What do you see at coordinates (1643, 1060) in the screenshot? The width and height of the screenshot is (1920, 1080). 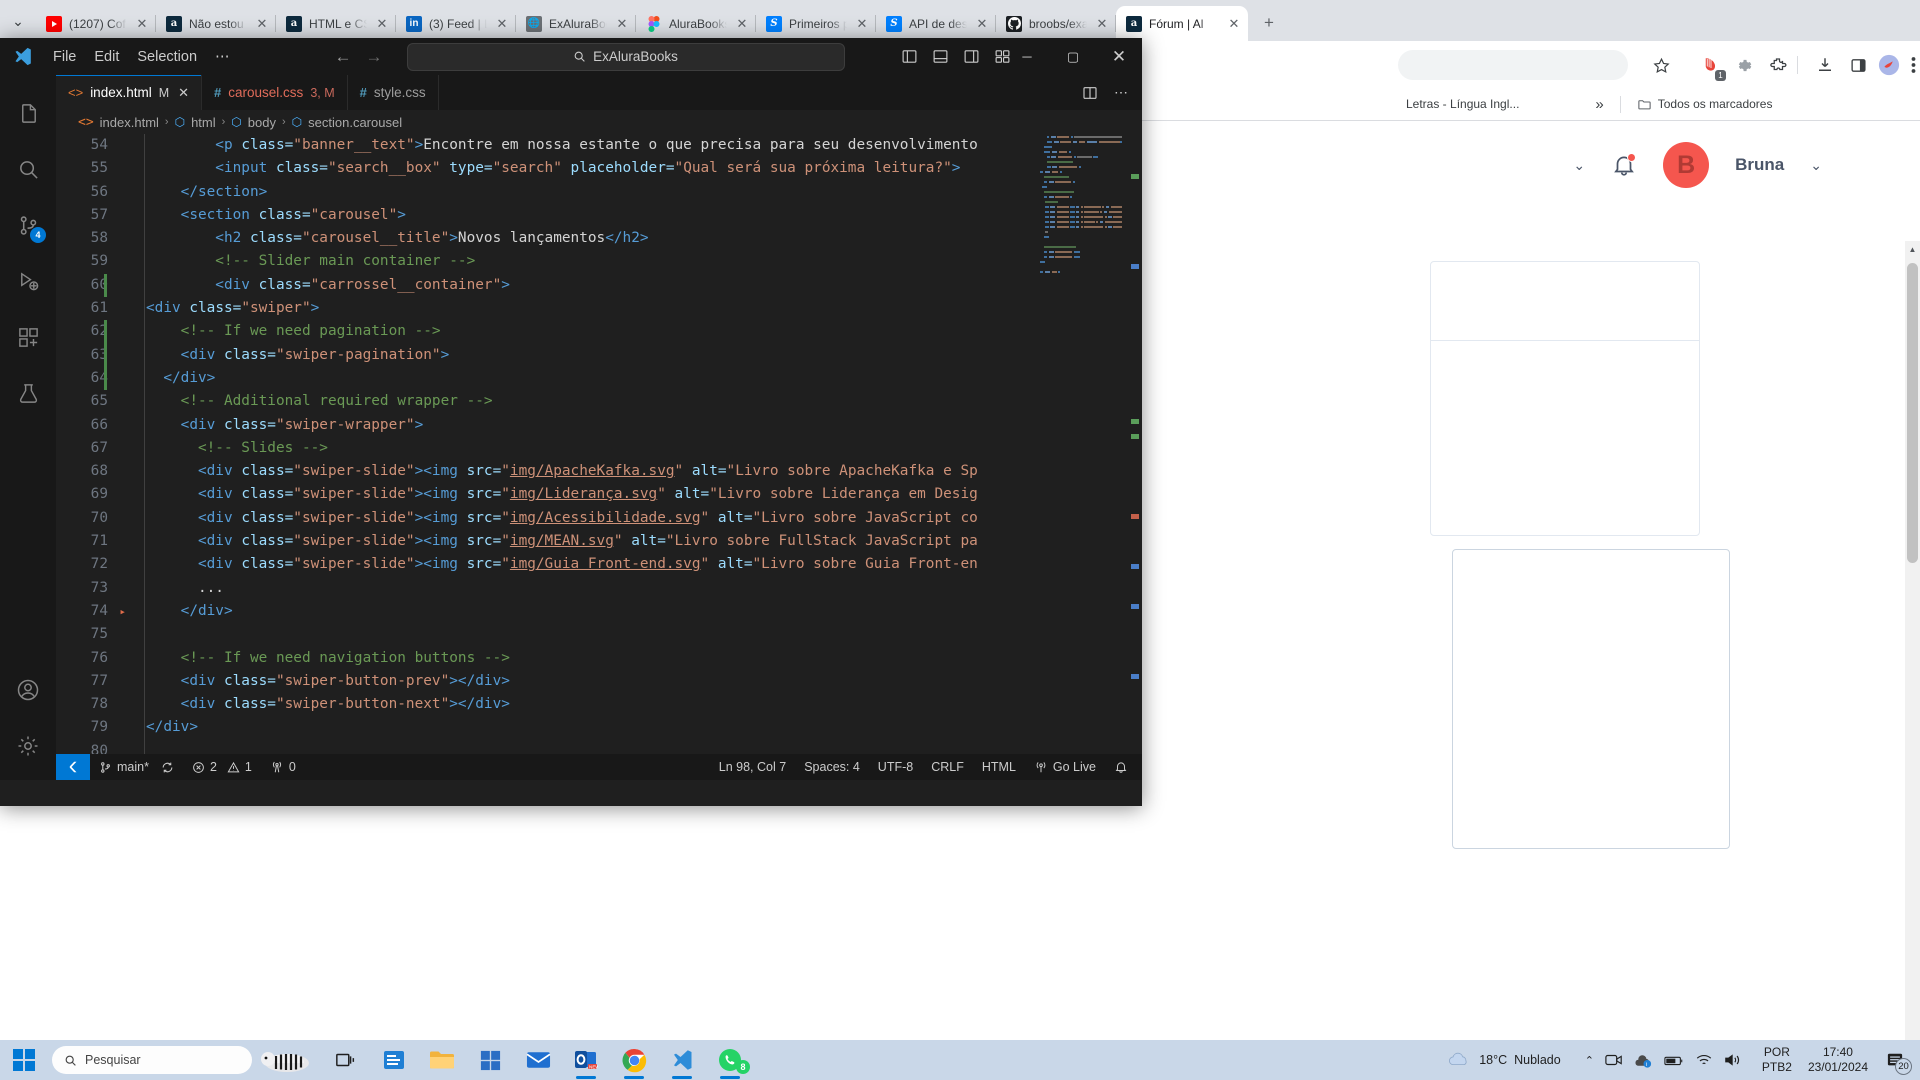 I see `onedrive-icon: i` at bounding box center [1643, 1060].